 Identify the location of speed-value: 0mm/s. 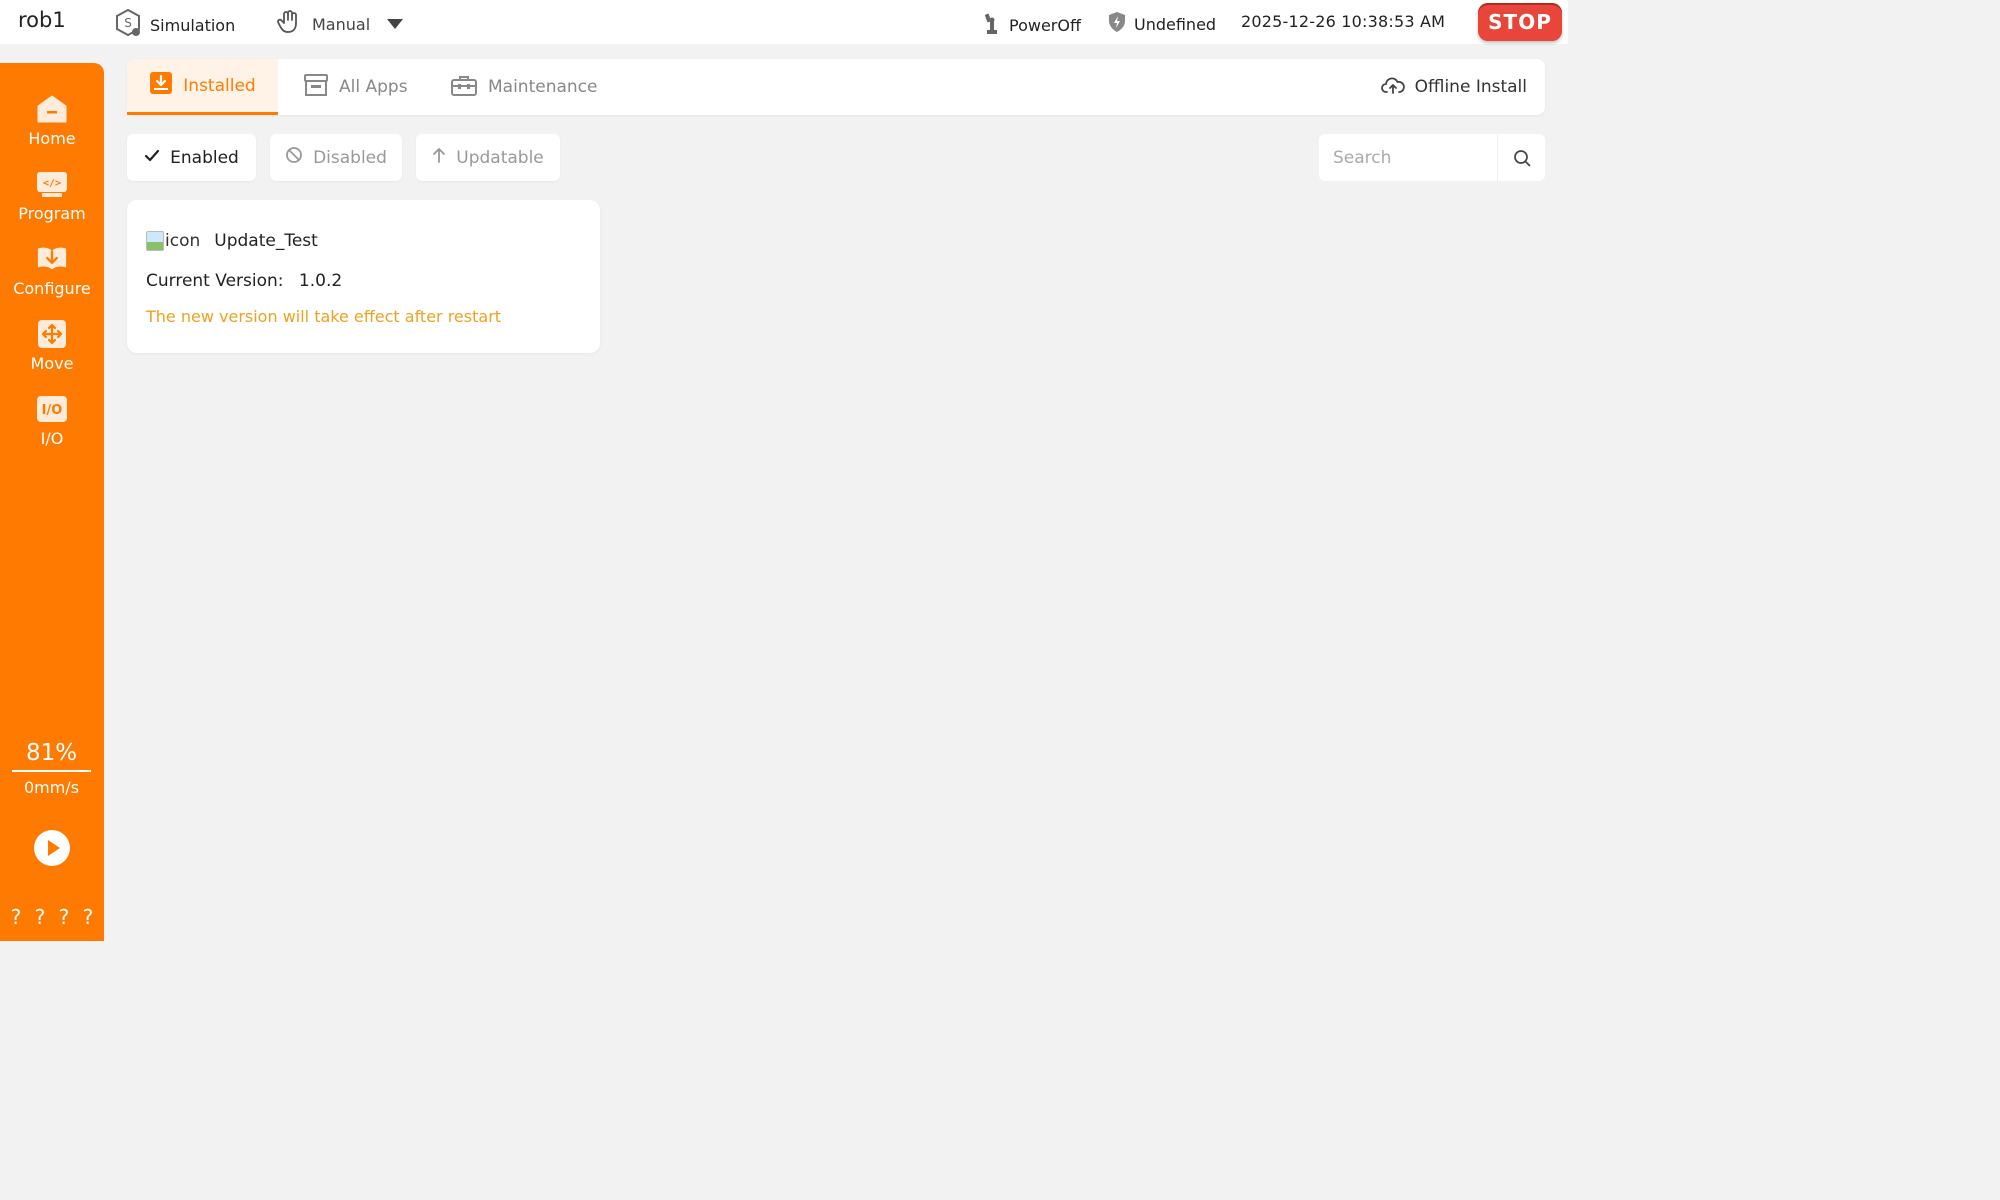
(51, 787).